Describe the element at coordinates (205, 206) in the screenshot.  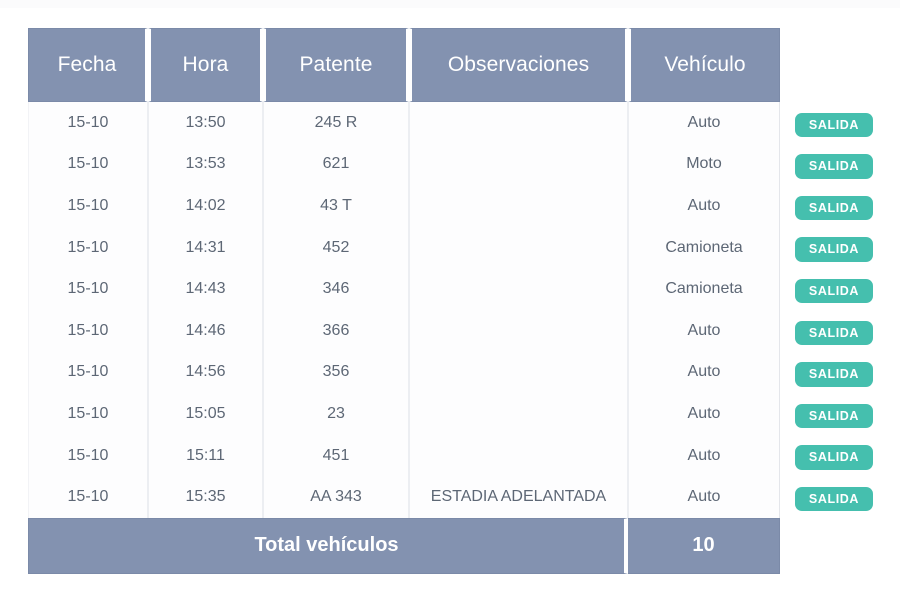
I see `cell-hora: 14:02` at that location.